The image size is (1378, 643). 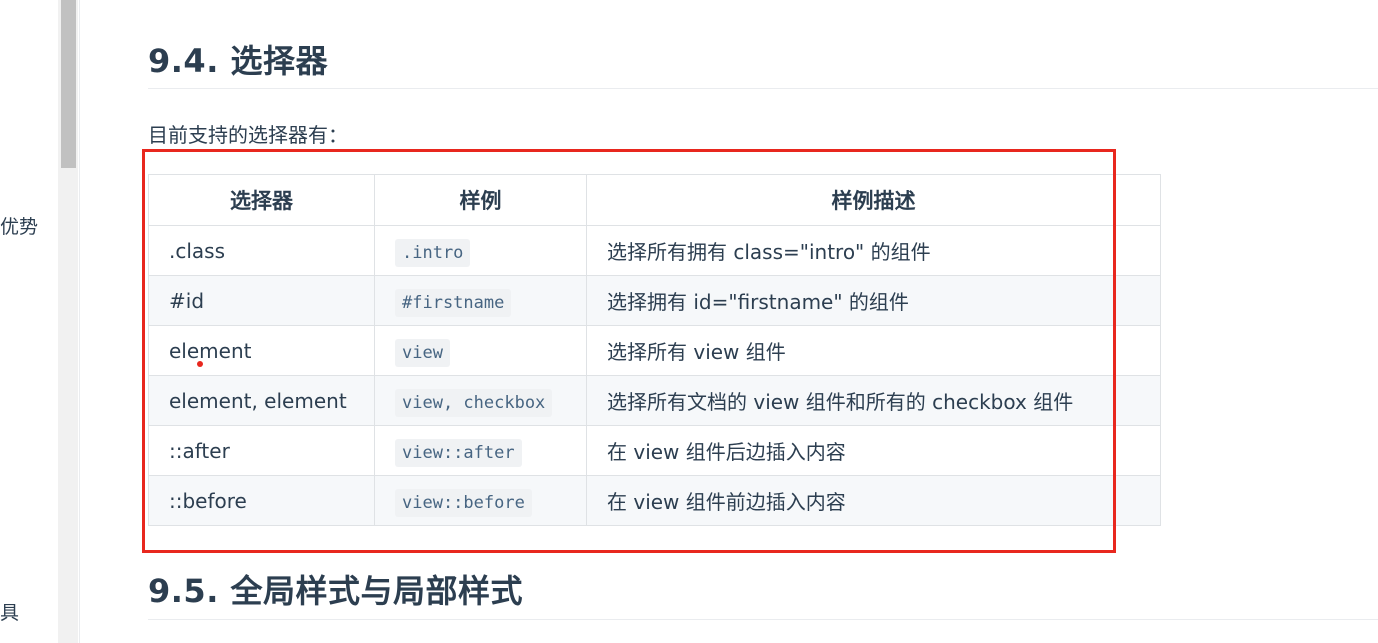 What do you see at coordinates (873, 200) in the screenshot?
I see `column-header-description: 样例描述` at bounding box center [873, 200].